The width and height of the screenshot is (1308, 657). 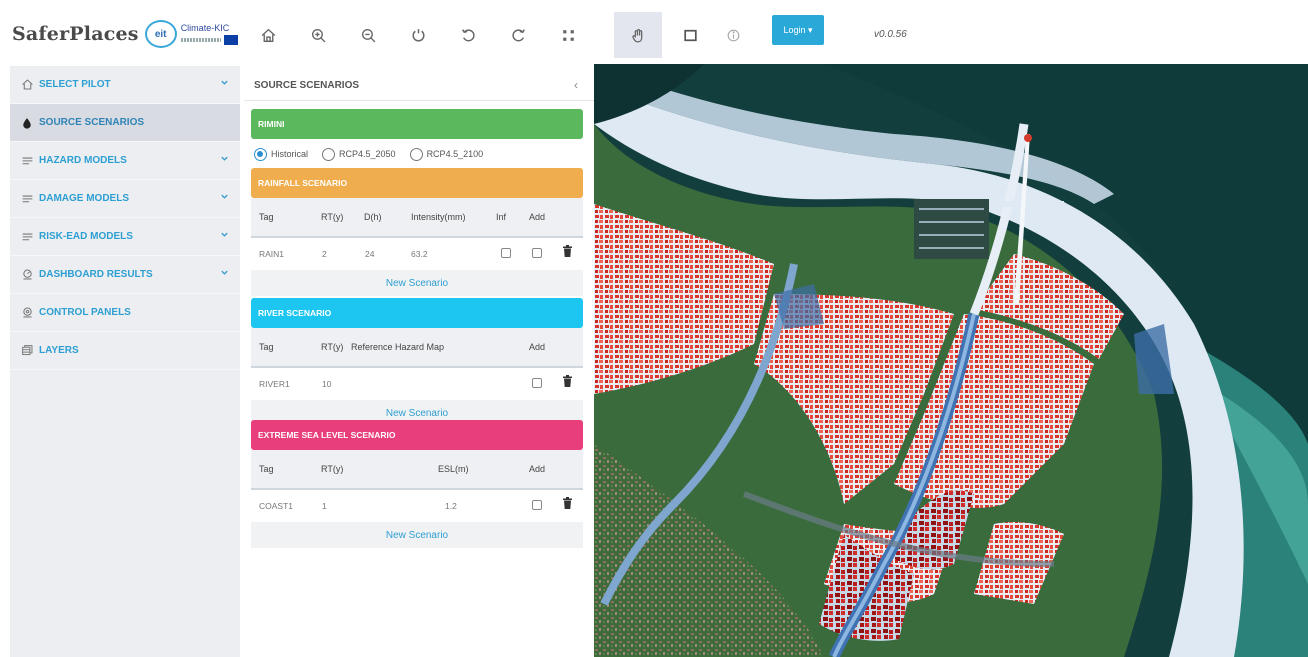 I want to click on brand: SaferPlaces eit Climate-KIC, so click(x=125, y=34).